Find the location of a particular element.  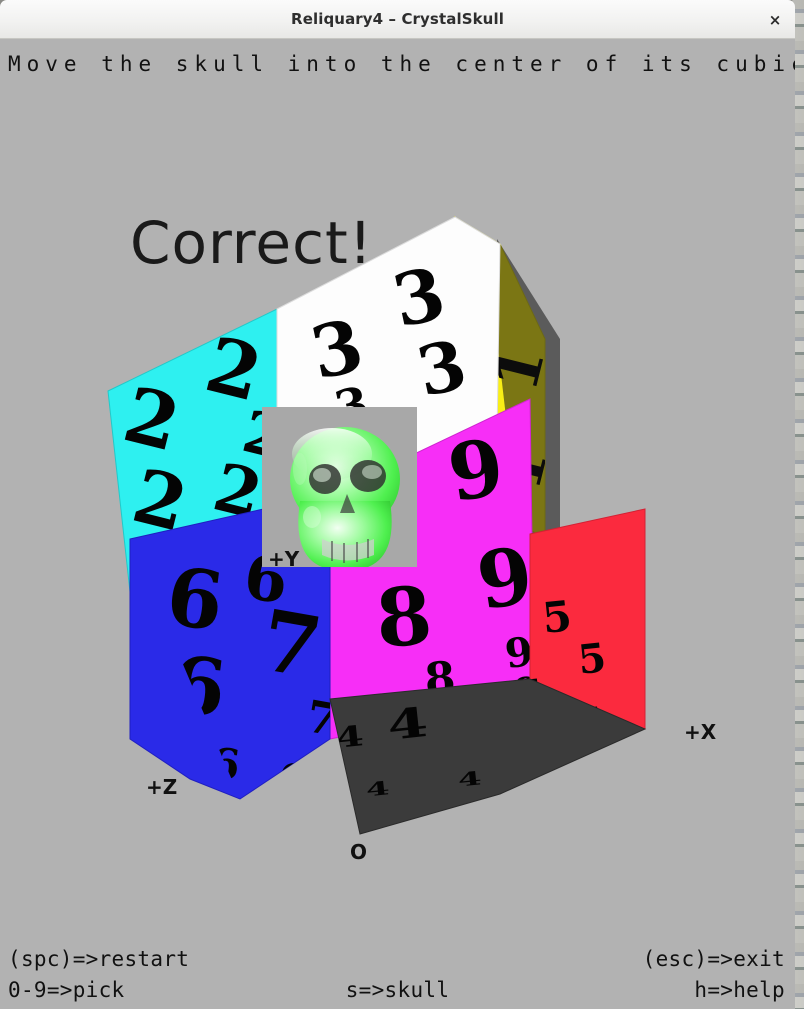

hint-row-primary: (spc)=>restart (esc)=>exit is located at coordinates (397, 961).